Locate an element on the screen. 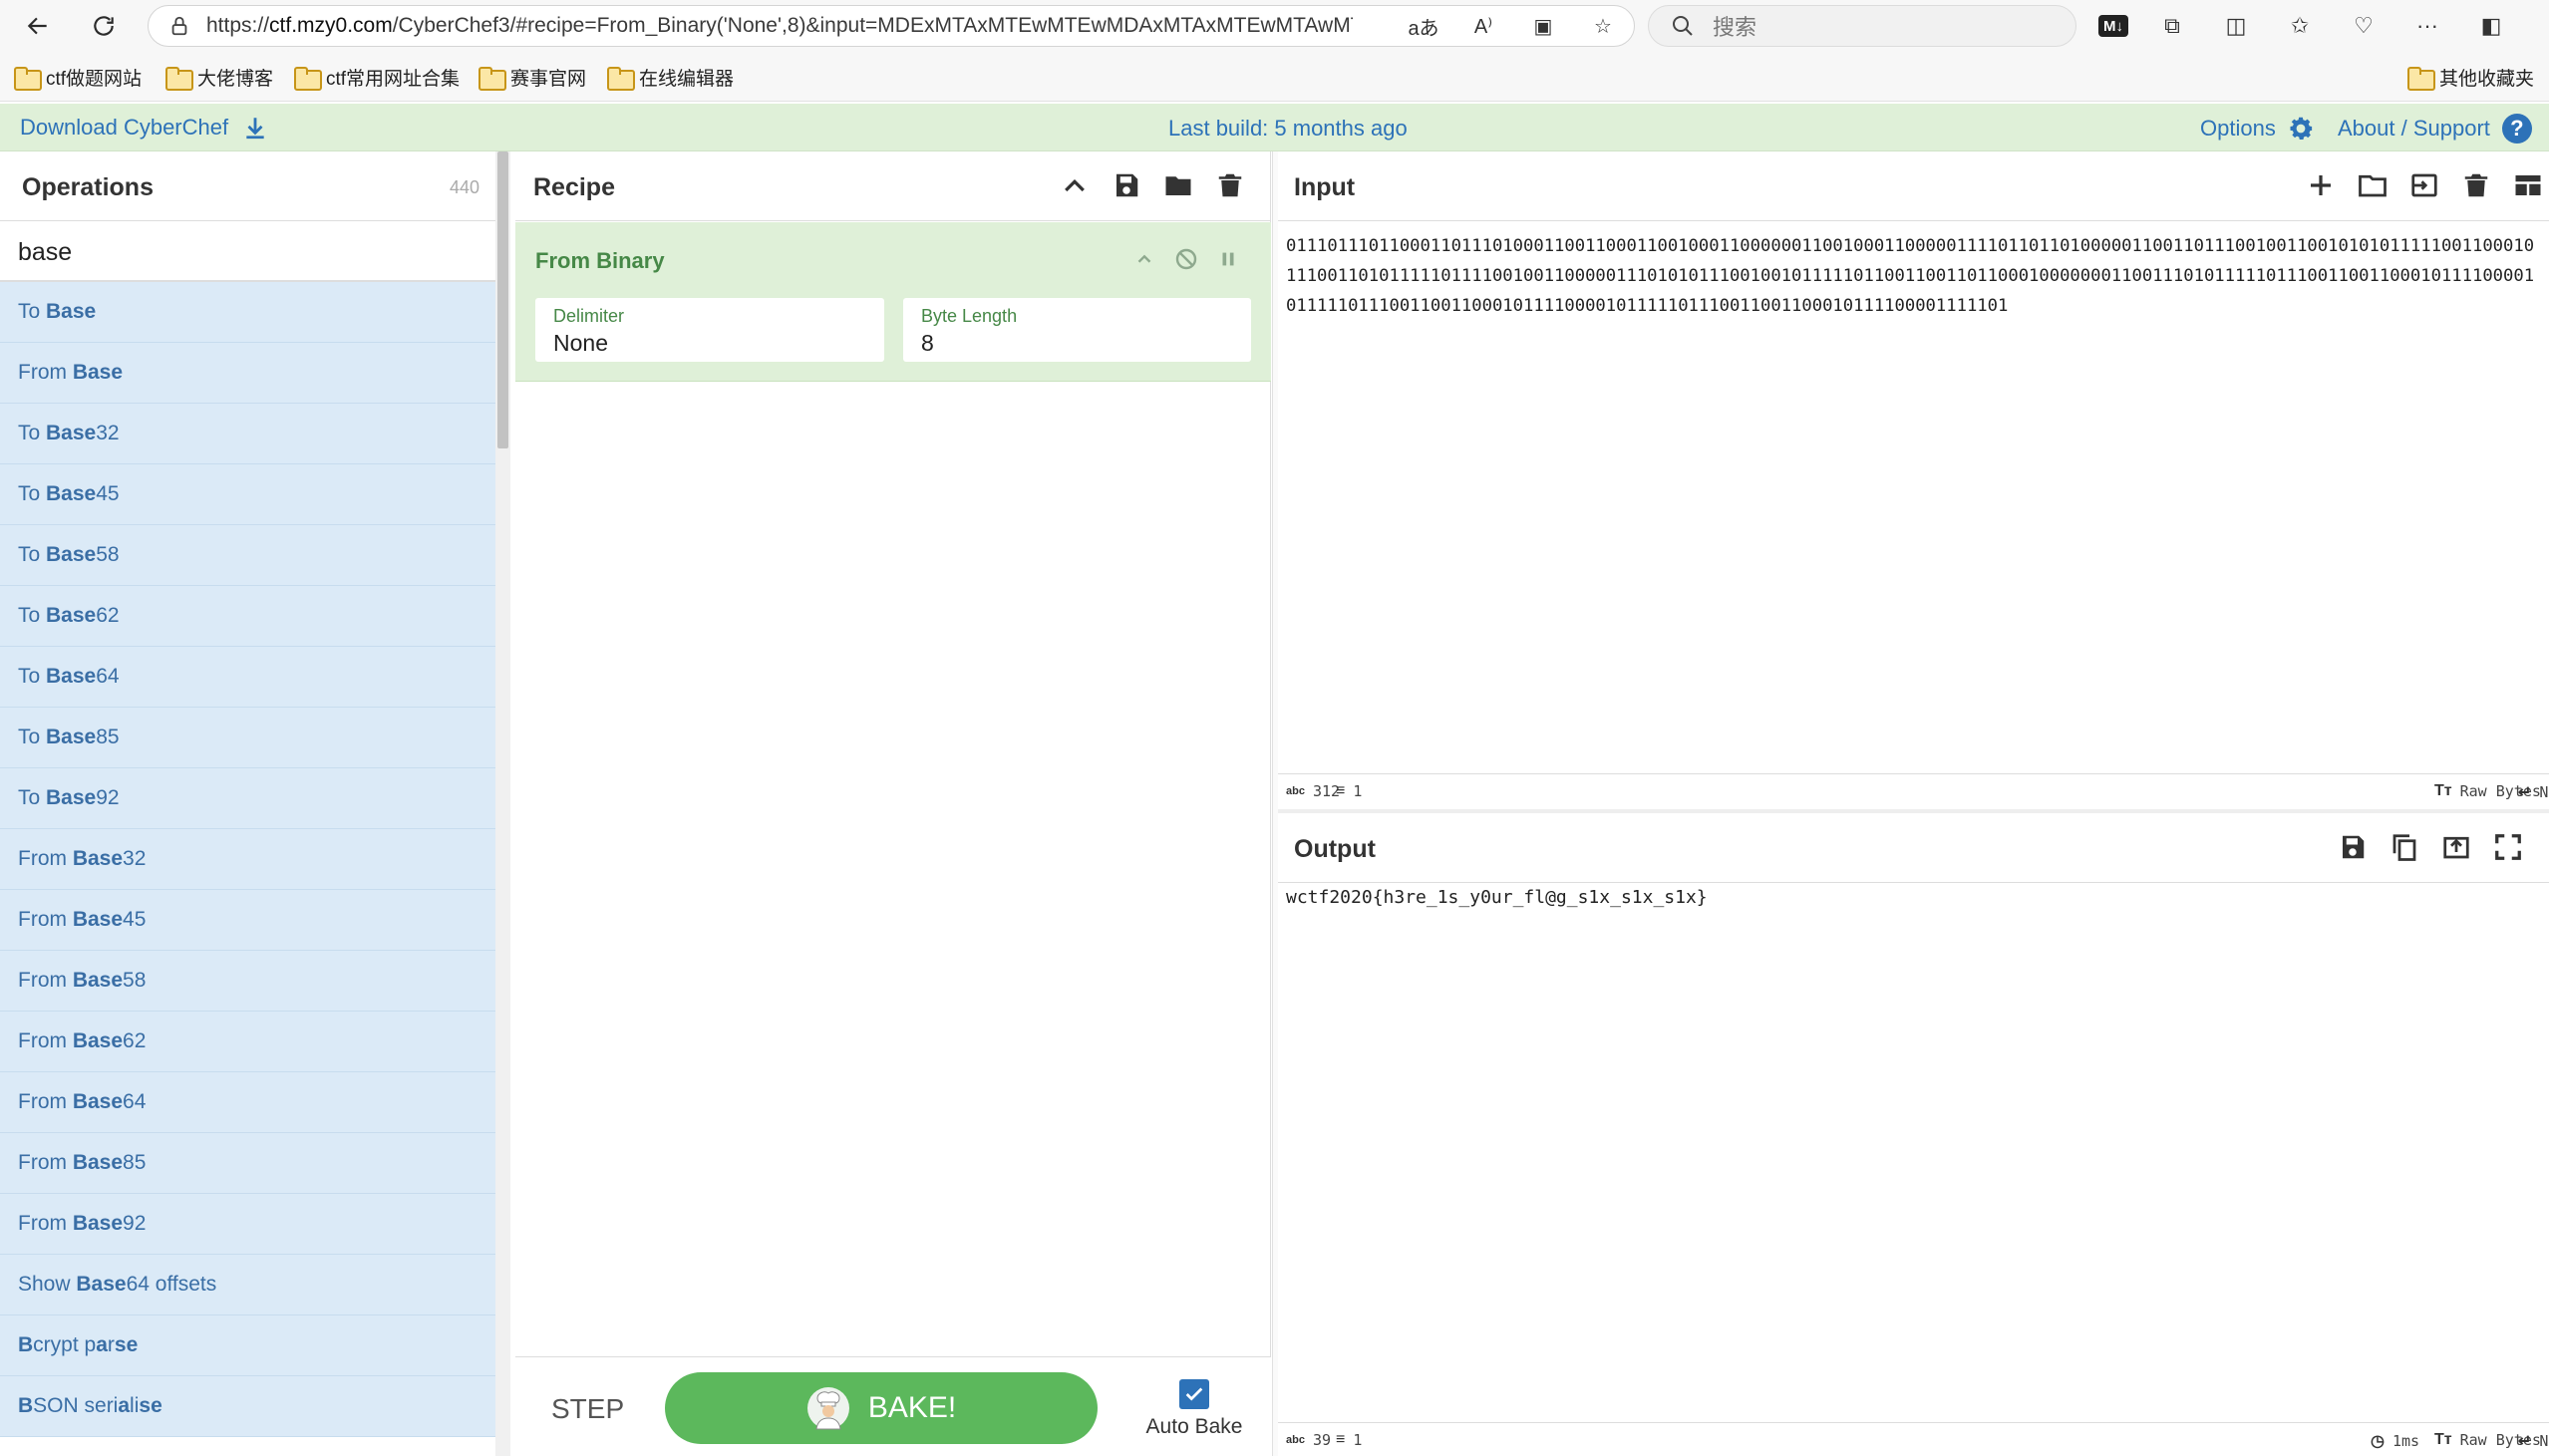 This screenshot has height=1456, width=2549. add-tab-icon is located at coordinates (2321, 185).